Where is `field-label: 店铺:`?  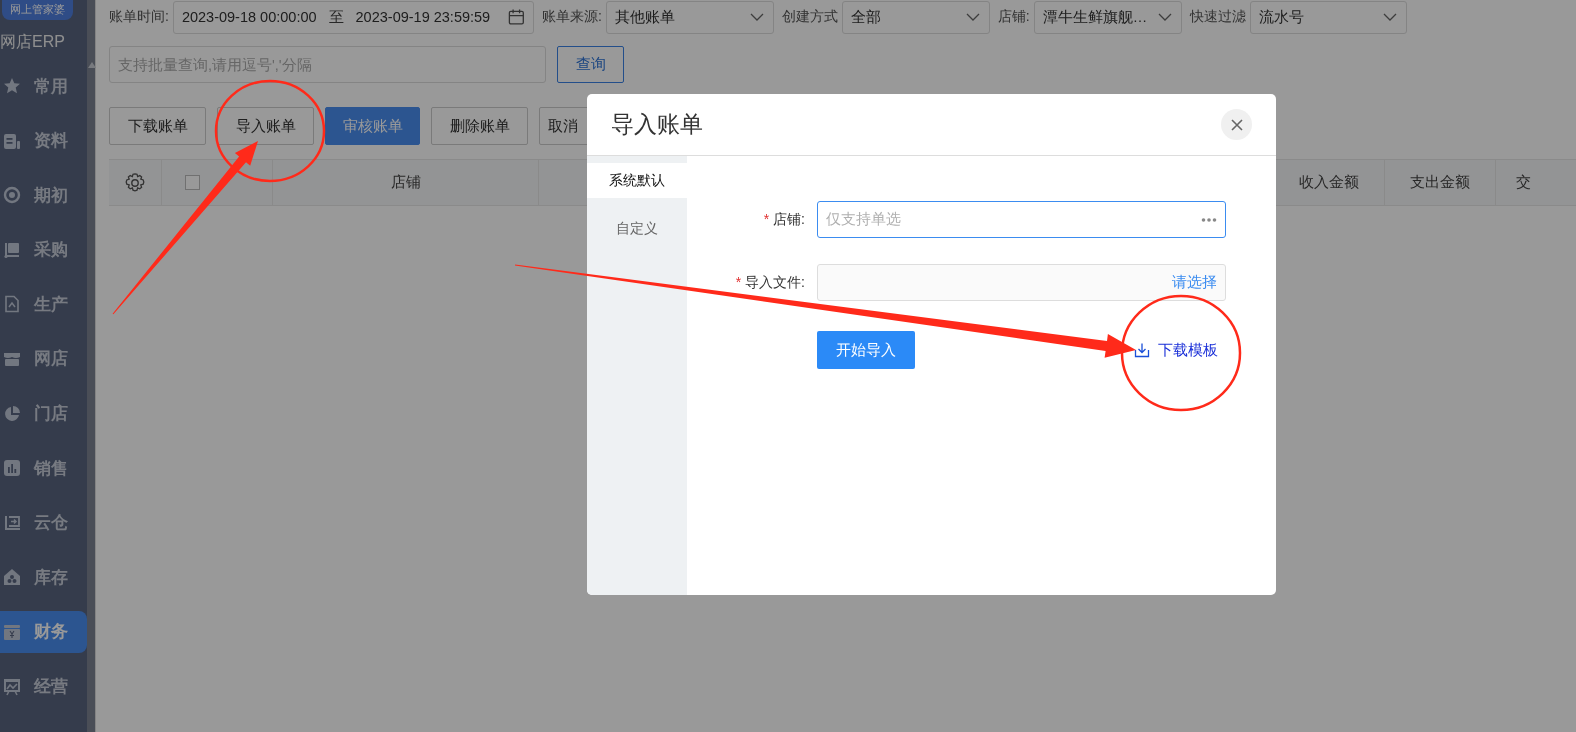 field-label: 店铺: is located at coordinates (789, 218).